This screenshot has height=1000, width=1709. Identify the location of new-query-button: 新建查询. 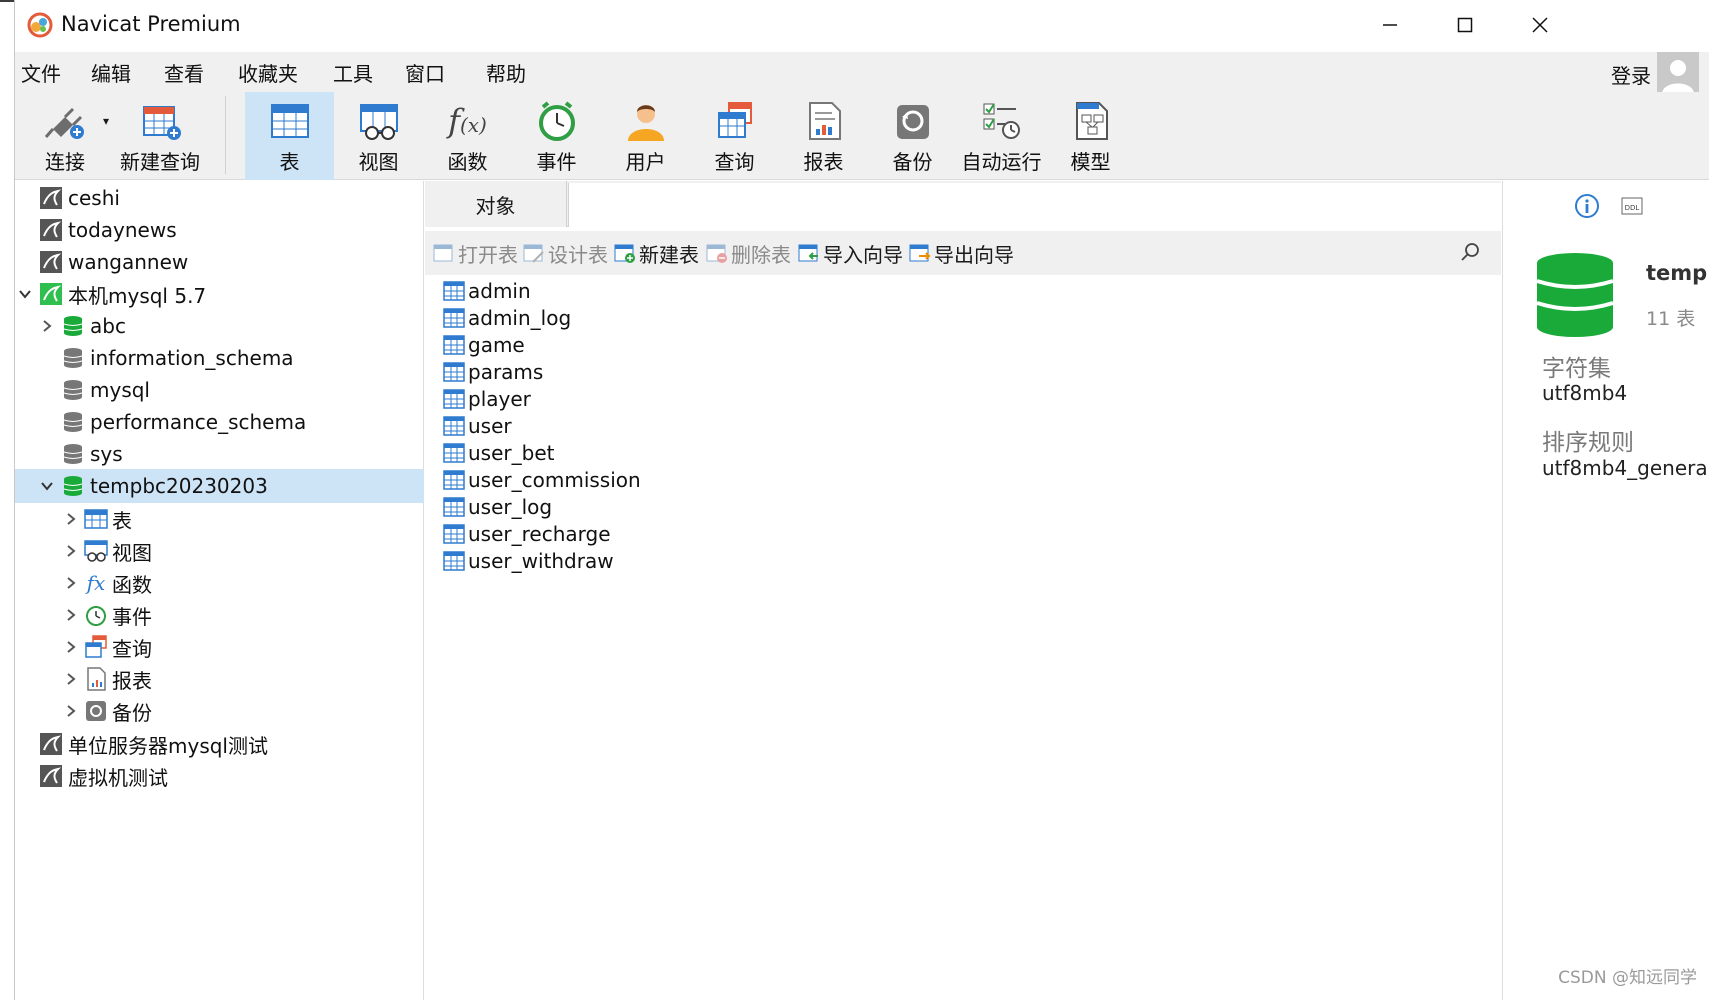
(160, 136).